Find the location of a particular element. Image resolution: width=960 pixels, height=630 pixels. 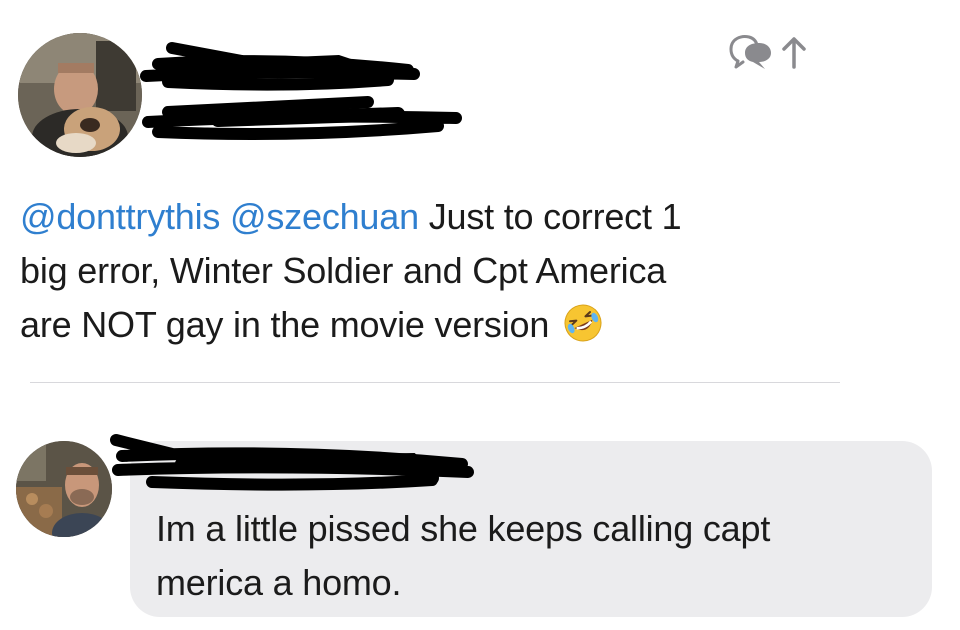

share-arrow-icon is located at coordinates (794, 51).